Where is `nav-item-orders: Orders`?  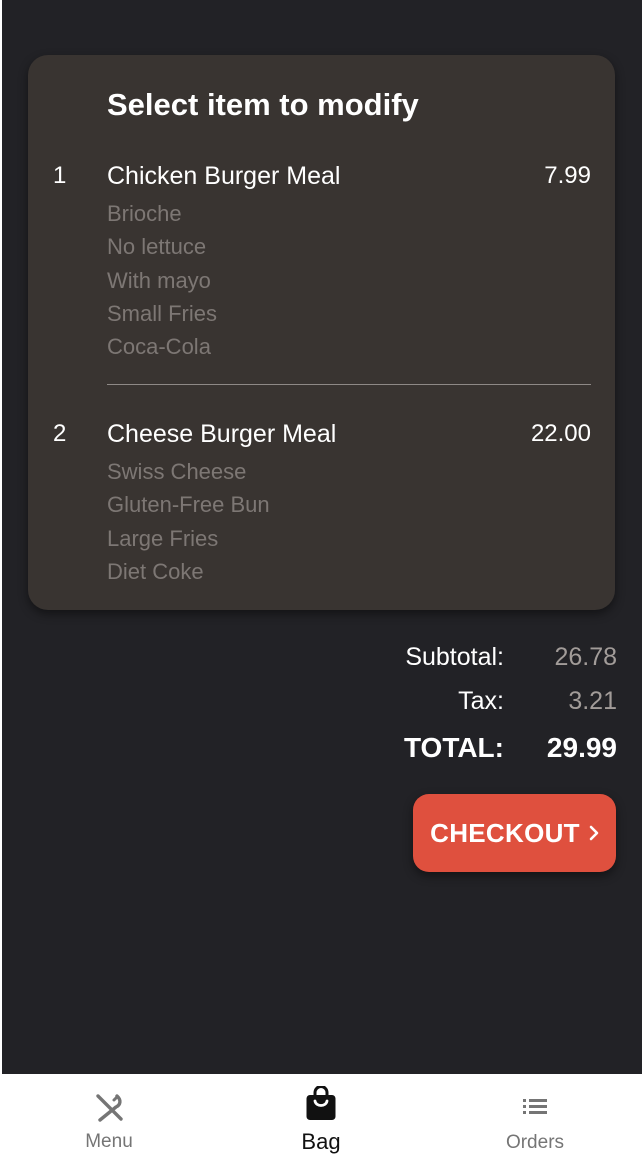 nav-item-orders: Orders is located at coordinates (535, 1120).